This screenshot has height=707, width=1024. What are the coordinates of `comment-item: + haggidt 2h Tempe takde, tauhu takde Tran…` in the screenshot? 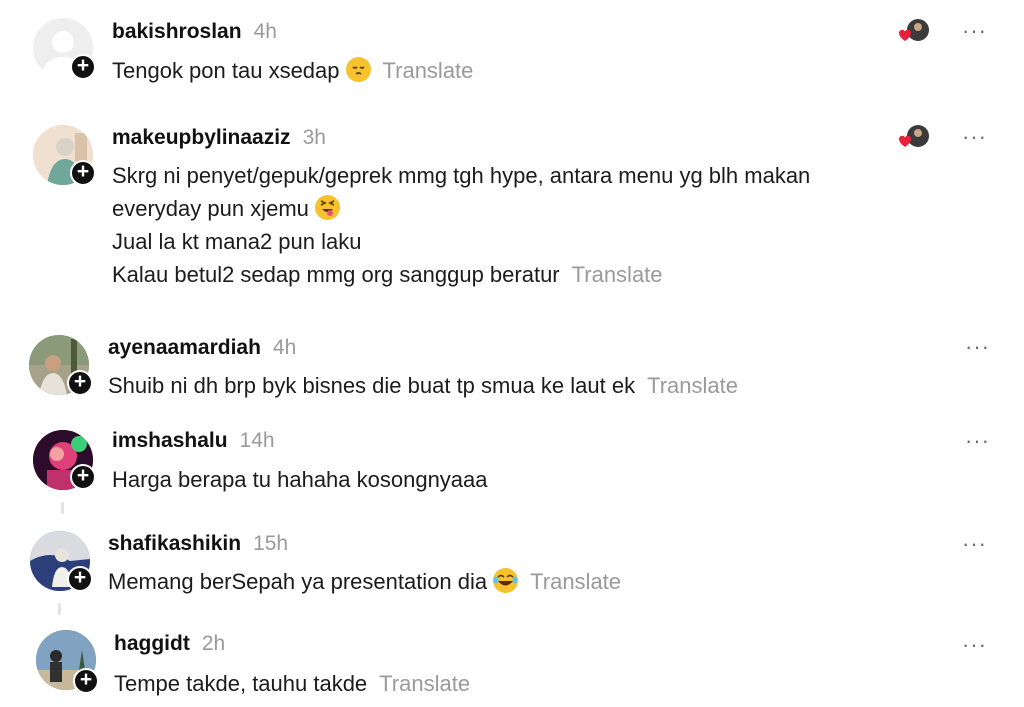 It's located at (512, 659).